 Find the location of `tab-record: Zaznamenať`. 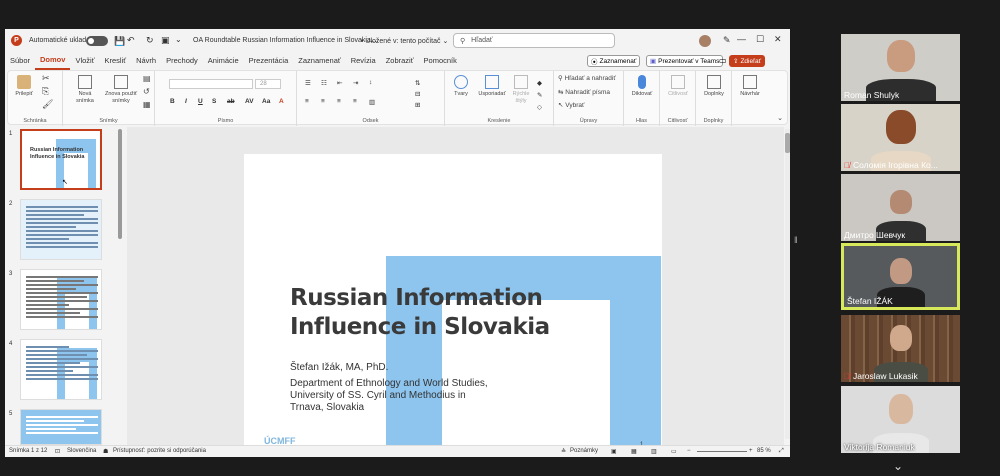

tab-record: Zaznamenať is located at coordinates (319, 61).